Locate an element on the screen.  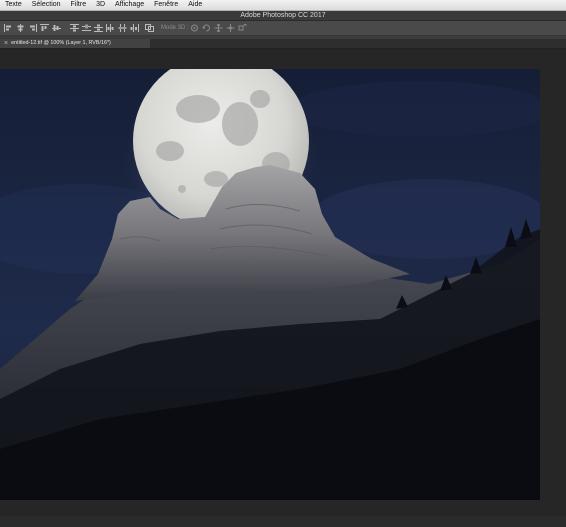
close-icon: × is located at coordinates (5, 43).